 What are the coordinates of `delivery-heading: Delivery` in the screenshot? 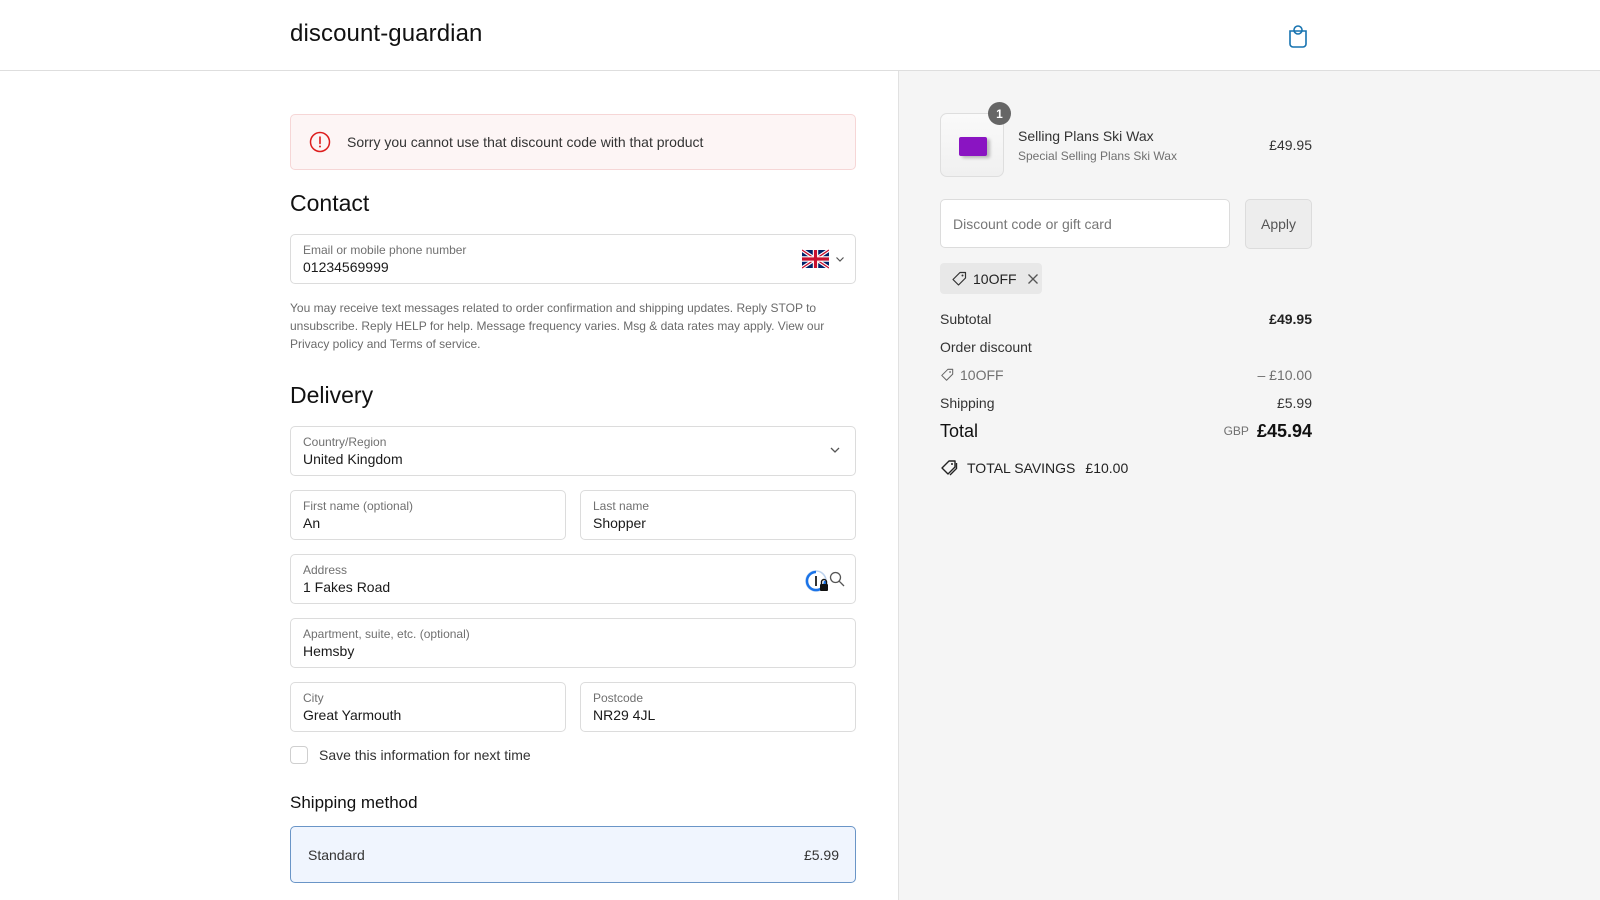 It's located at (332, 395).